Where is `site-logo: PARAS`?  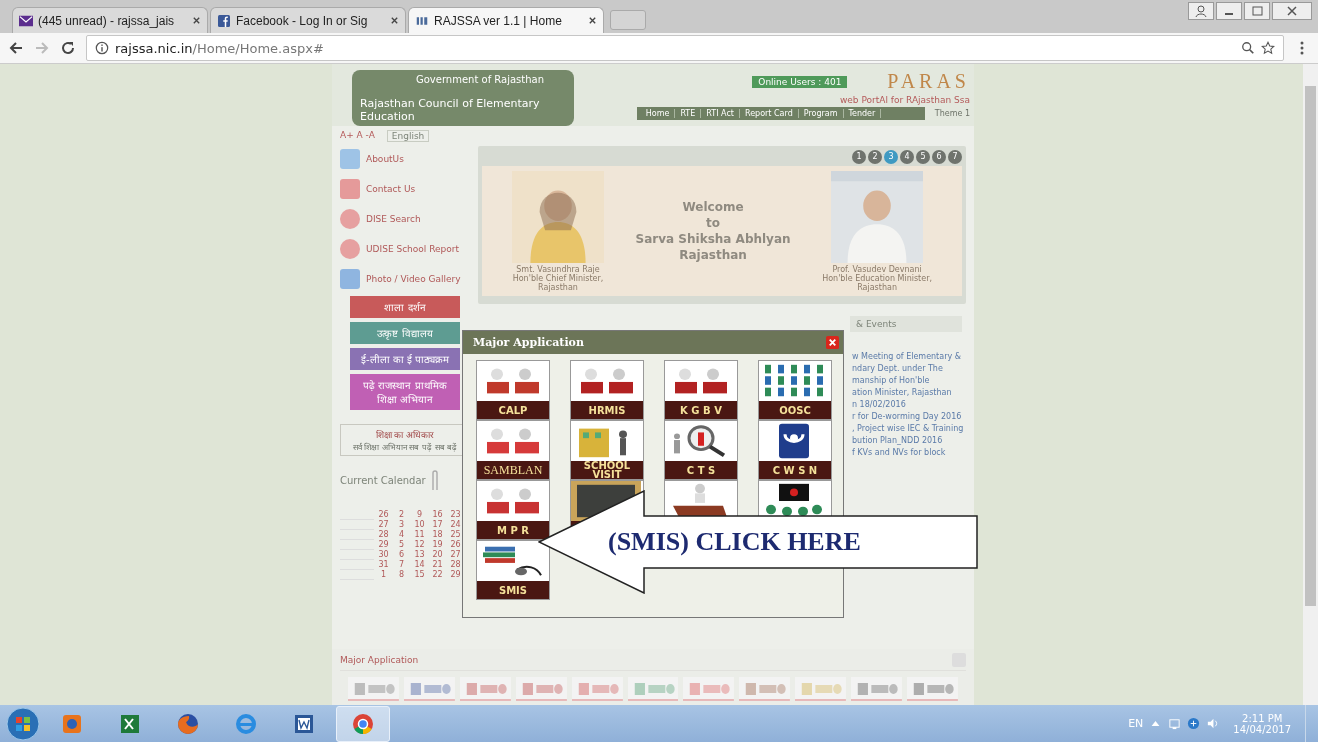 site-logo: PARAS is located at coordinates (928, 81).